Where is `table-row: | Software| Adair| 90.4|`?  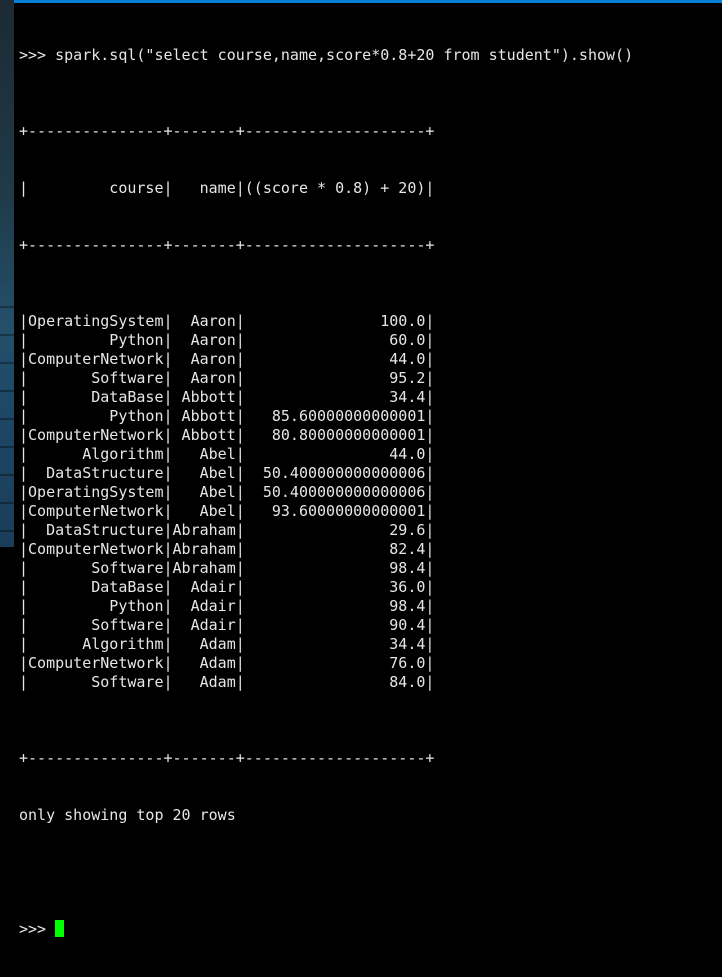 table-row: | Software| Adair| 90.4| is located at coordinates (227, 625).